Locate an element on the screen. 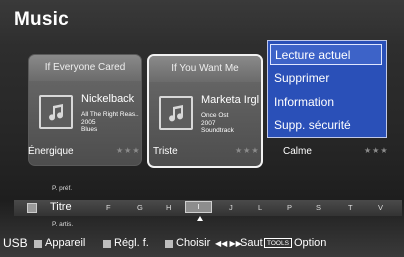 The height and width of the screenshot is (257, 404). source-label: USB is located at coordinates (15, 243).